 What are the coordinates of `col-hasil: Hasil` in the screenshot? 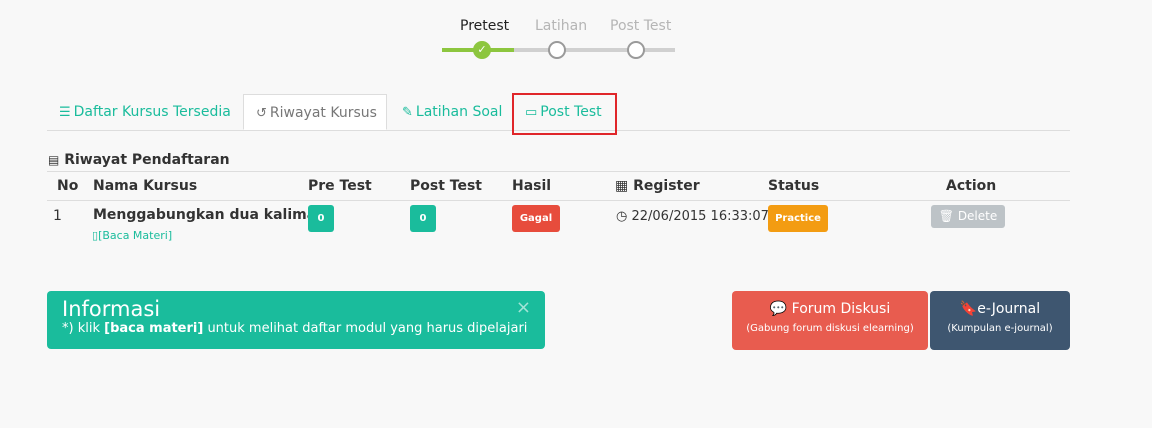 It's located at (532, 186).